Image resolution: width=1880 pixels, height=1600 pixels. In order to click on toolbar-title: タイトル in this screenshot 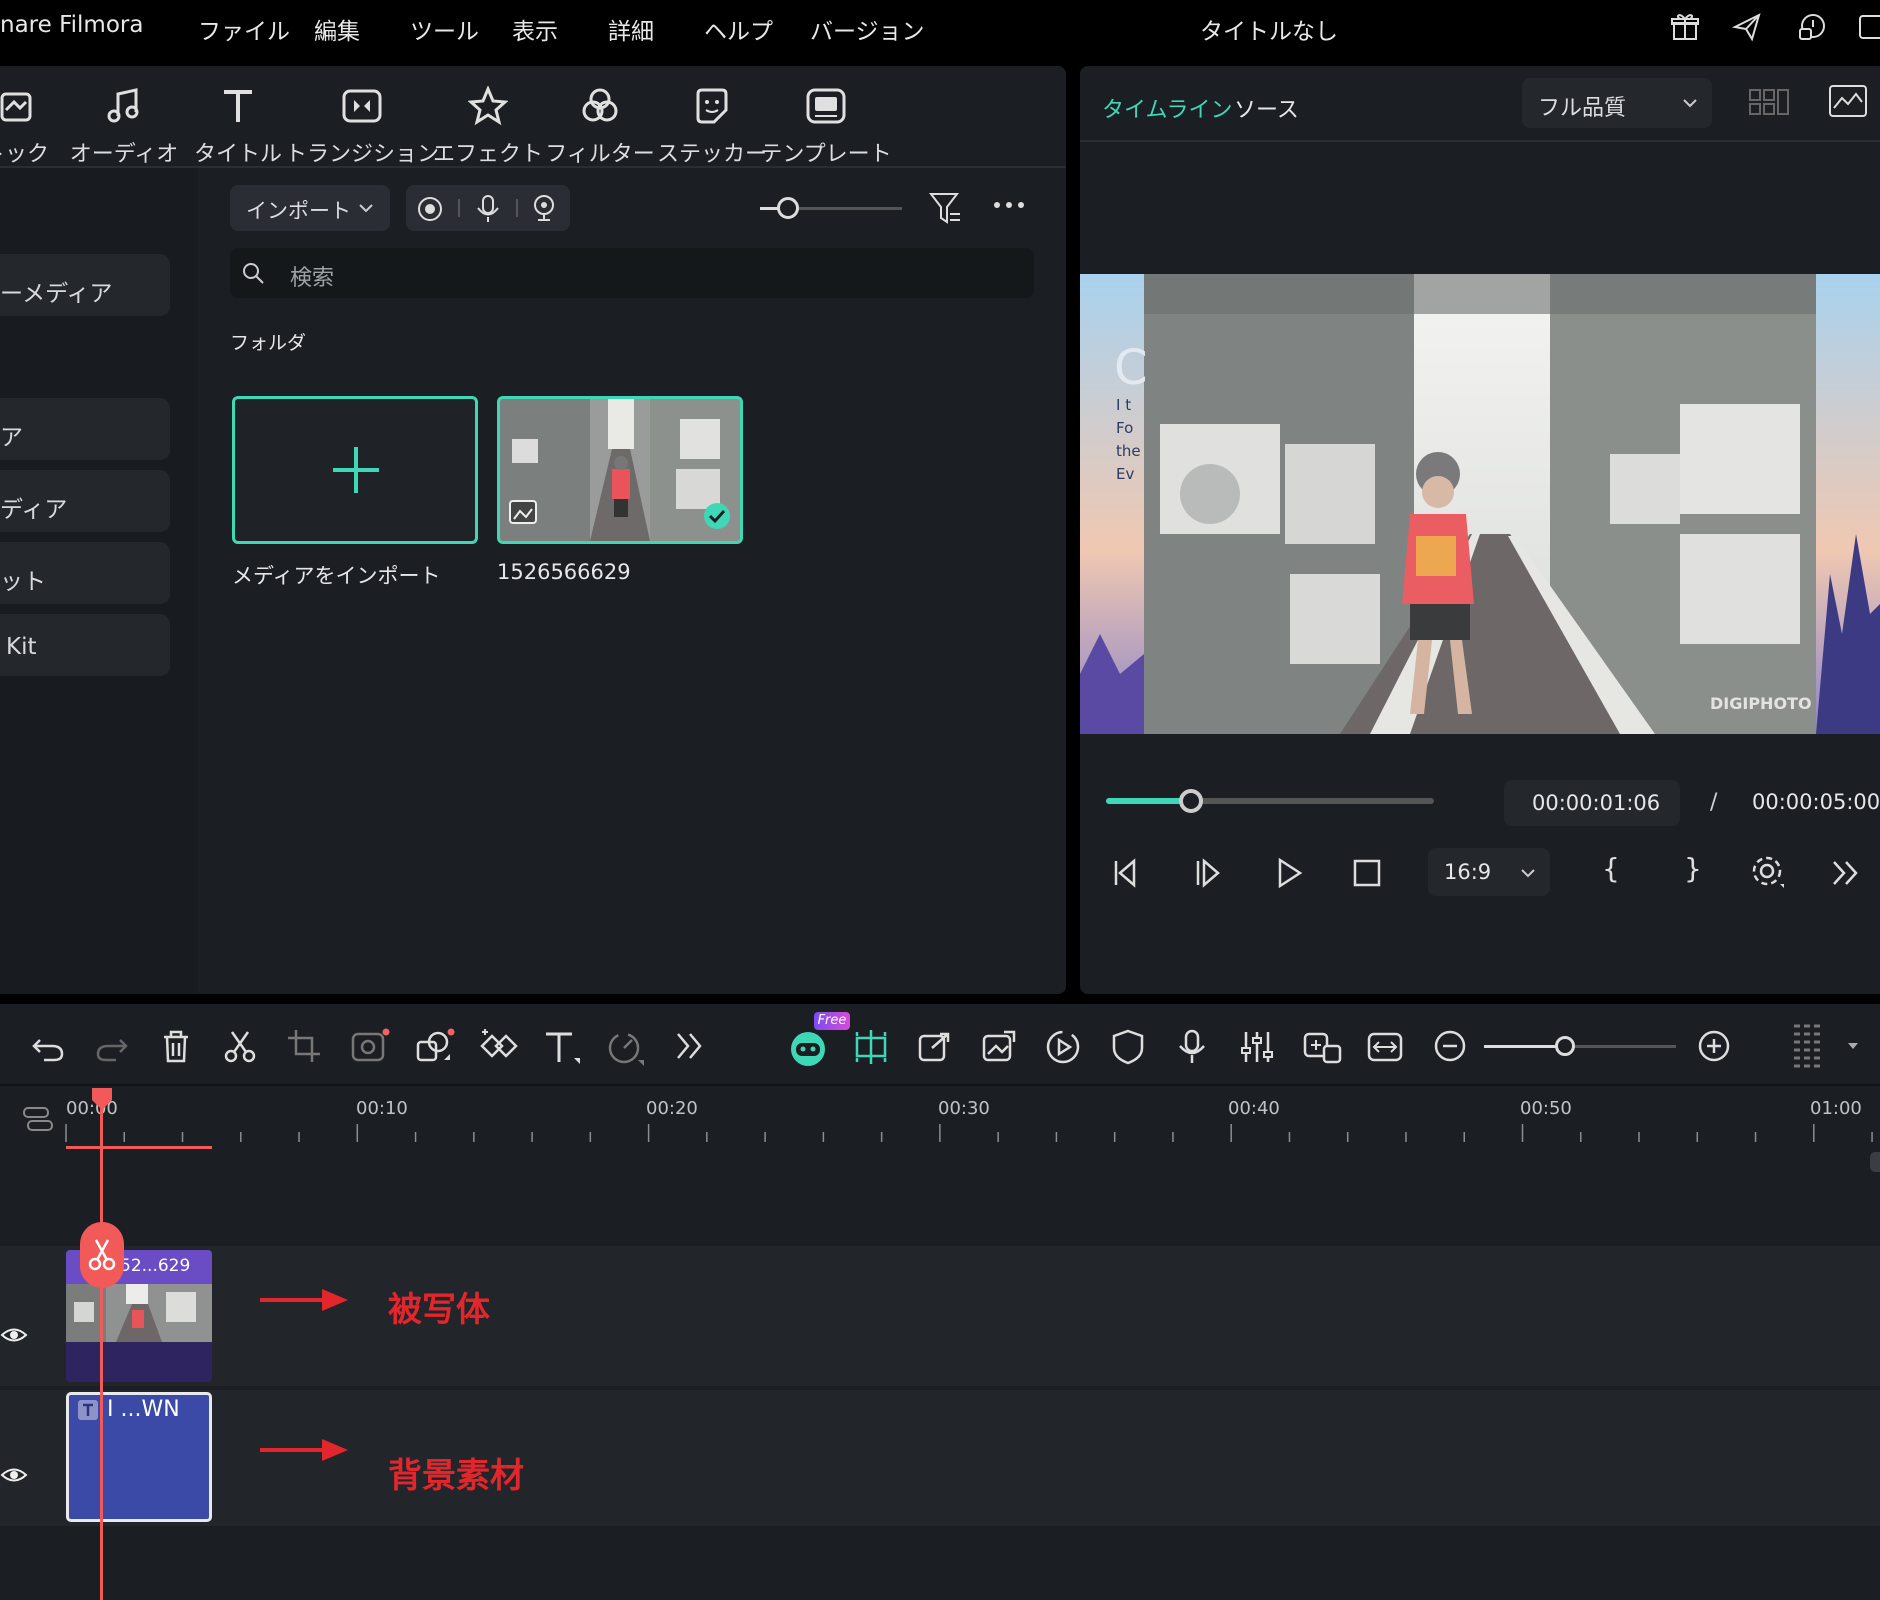, I will do `click(238, 121)`.